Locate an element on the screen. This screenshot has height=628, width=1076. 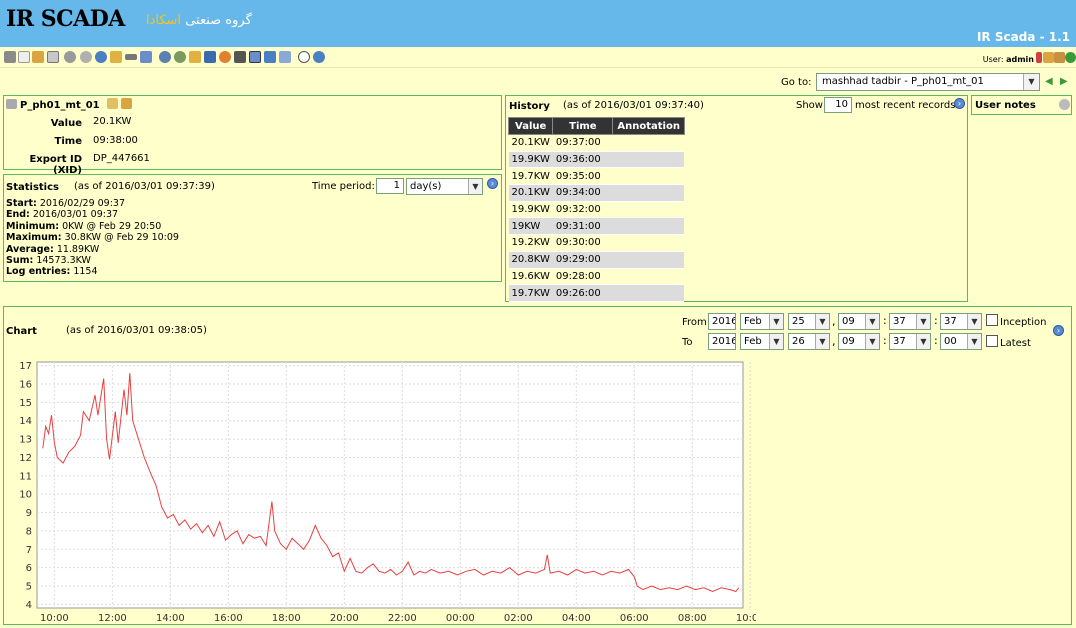
from-year-input: 2016 is located at coordinates (722, 321).